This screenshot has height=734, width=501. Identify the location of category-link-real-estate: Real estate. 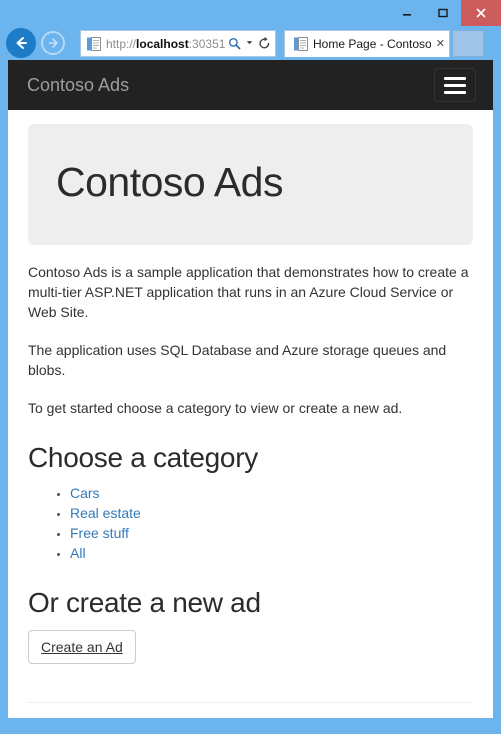
(105, 513).